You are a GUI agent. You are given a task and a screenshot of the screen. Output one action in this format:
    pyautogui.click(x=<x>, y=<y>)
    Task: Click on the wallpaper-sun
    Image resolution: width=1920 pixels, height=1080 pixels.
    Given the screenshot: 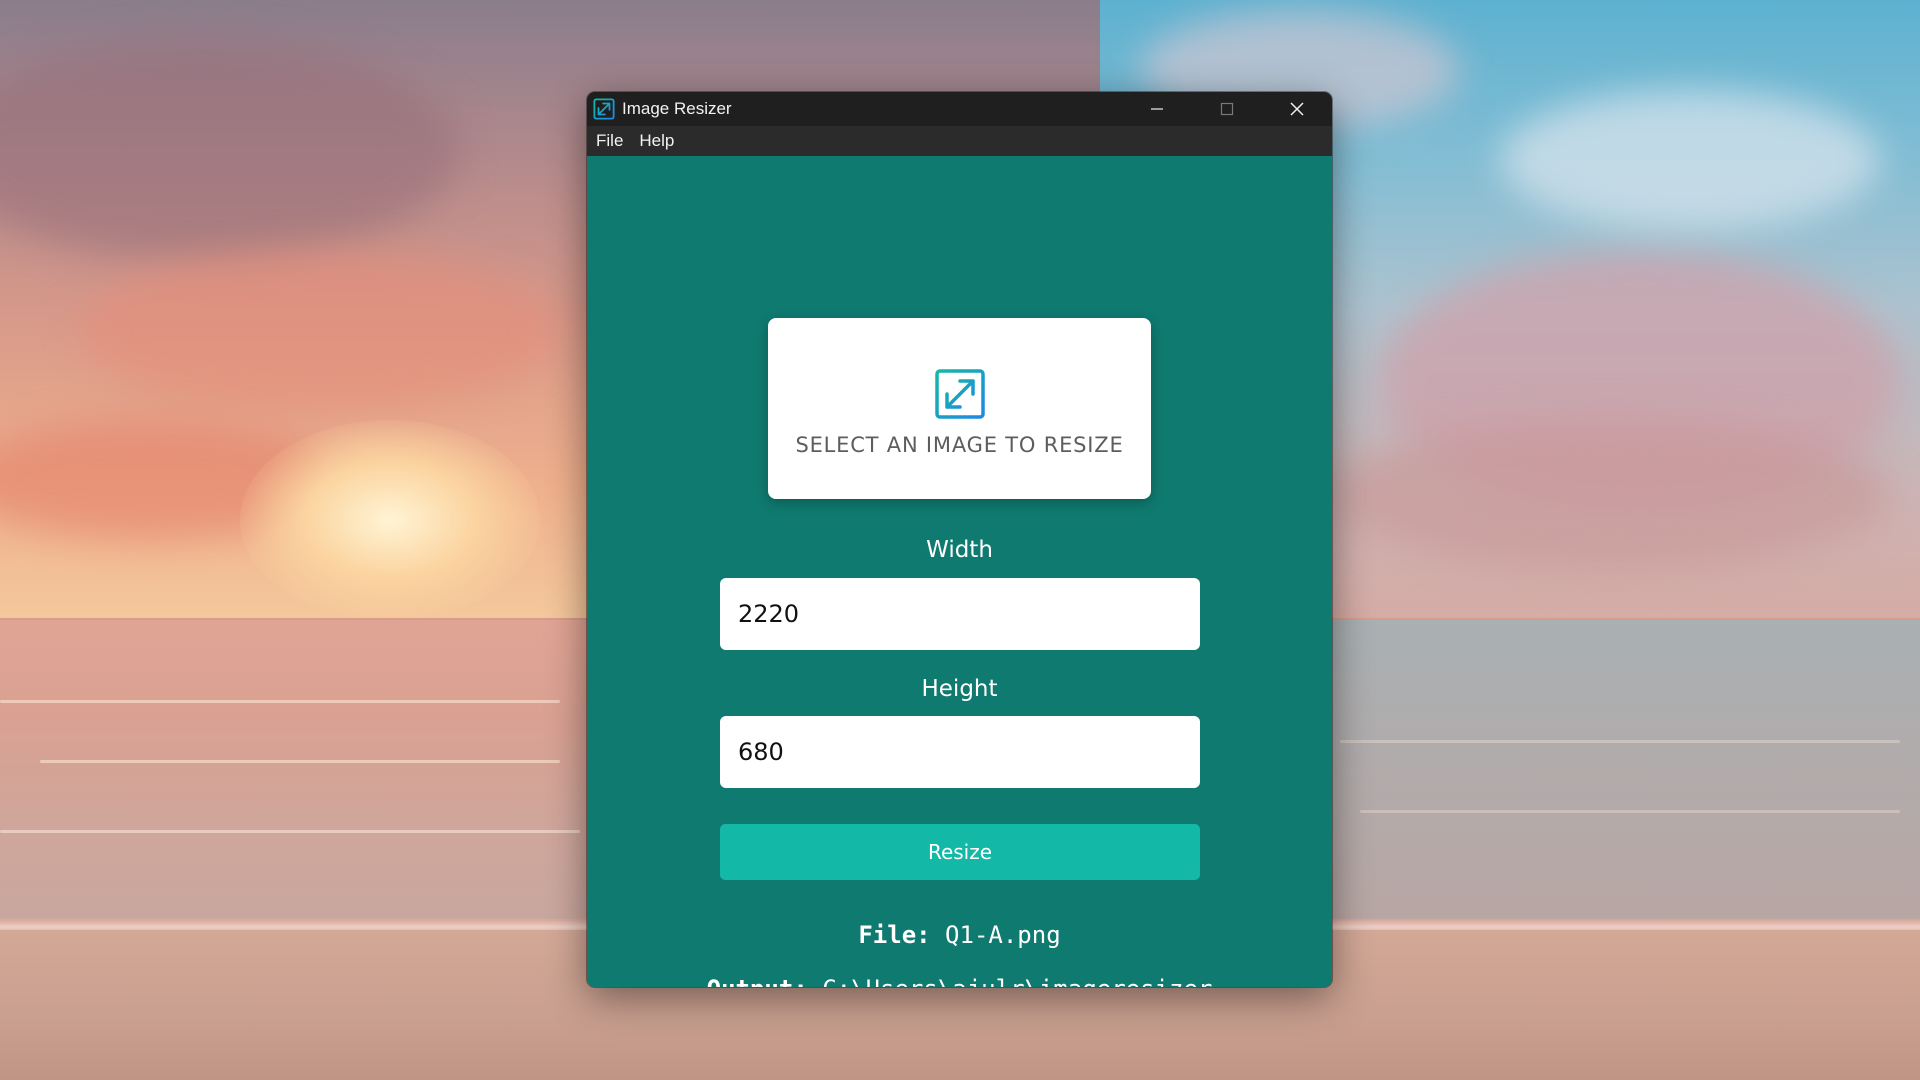 What is the action you would take?
    pyautogui.click(x=390, y=520)
    